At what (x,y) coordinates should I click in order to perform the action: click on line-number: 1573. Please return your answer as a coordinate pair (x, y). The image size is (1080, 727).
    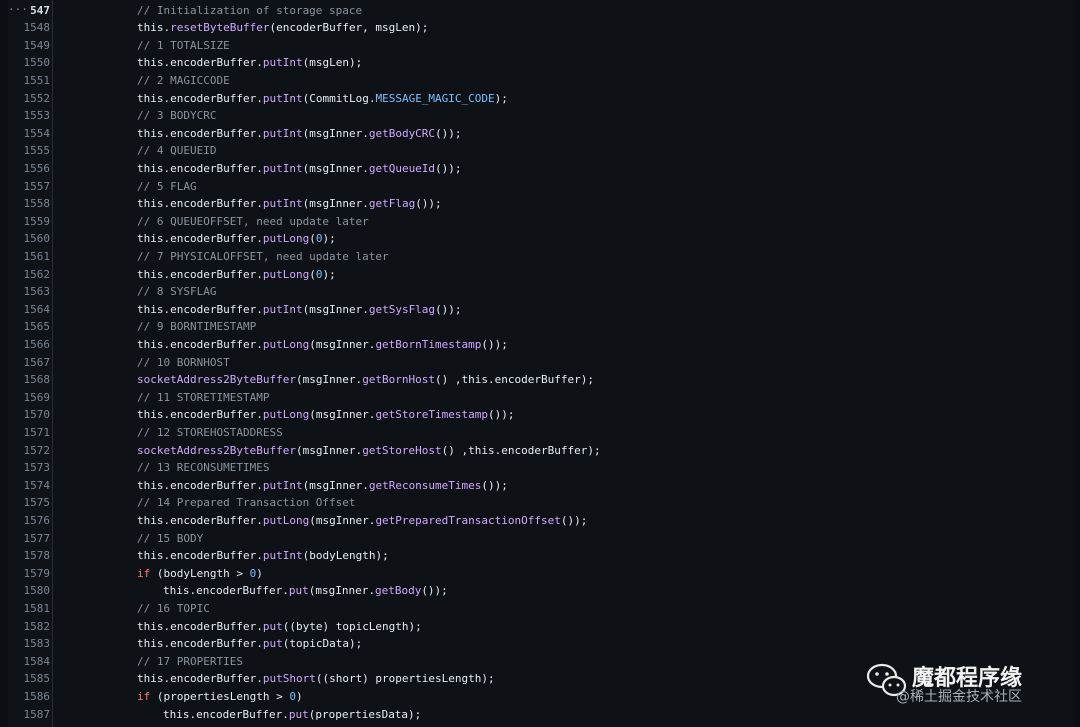
    Looking at the image, I should click on (29, 468).